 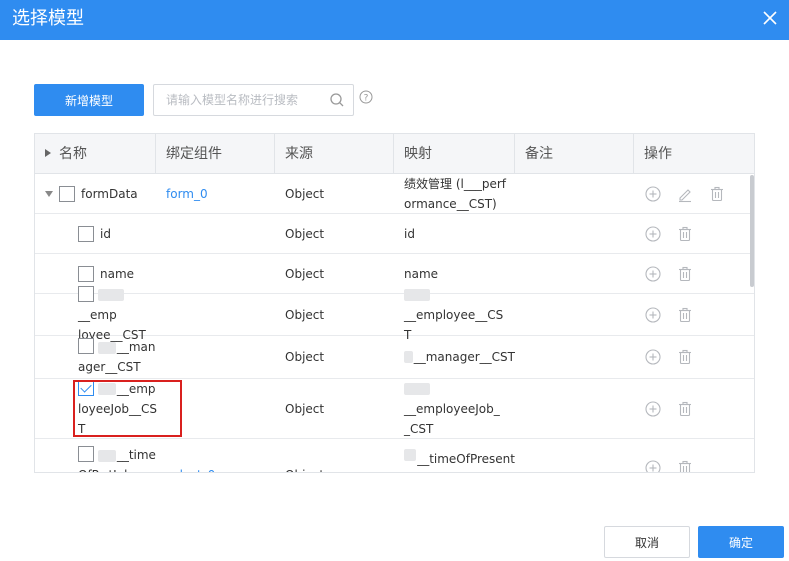 I want to click on close-icon, so click(x=770, y=18).